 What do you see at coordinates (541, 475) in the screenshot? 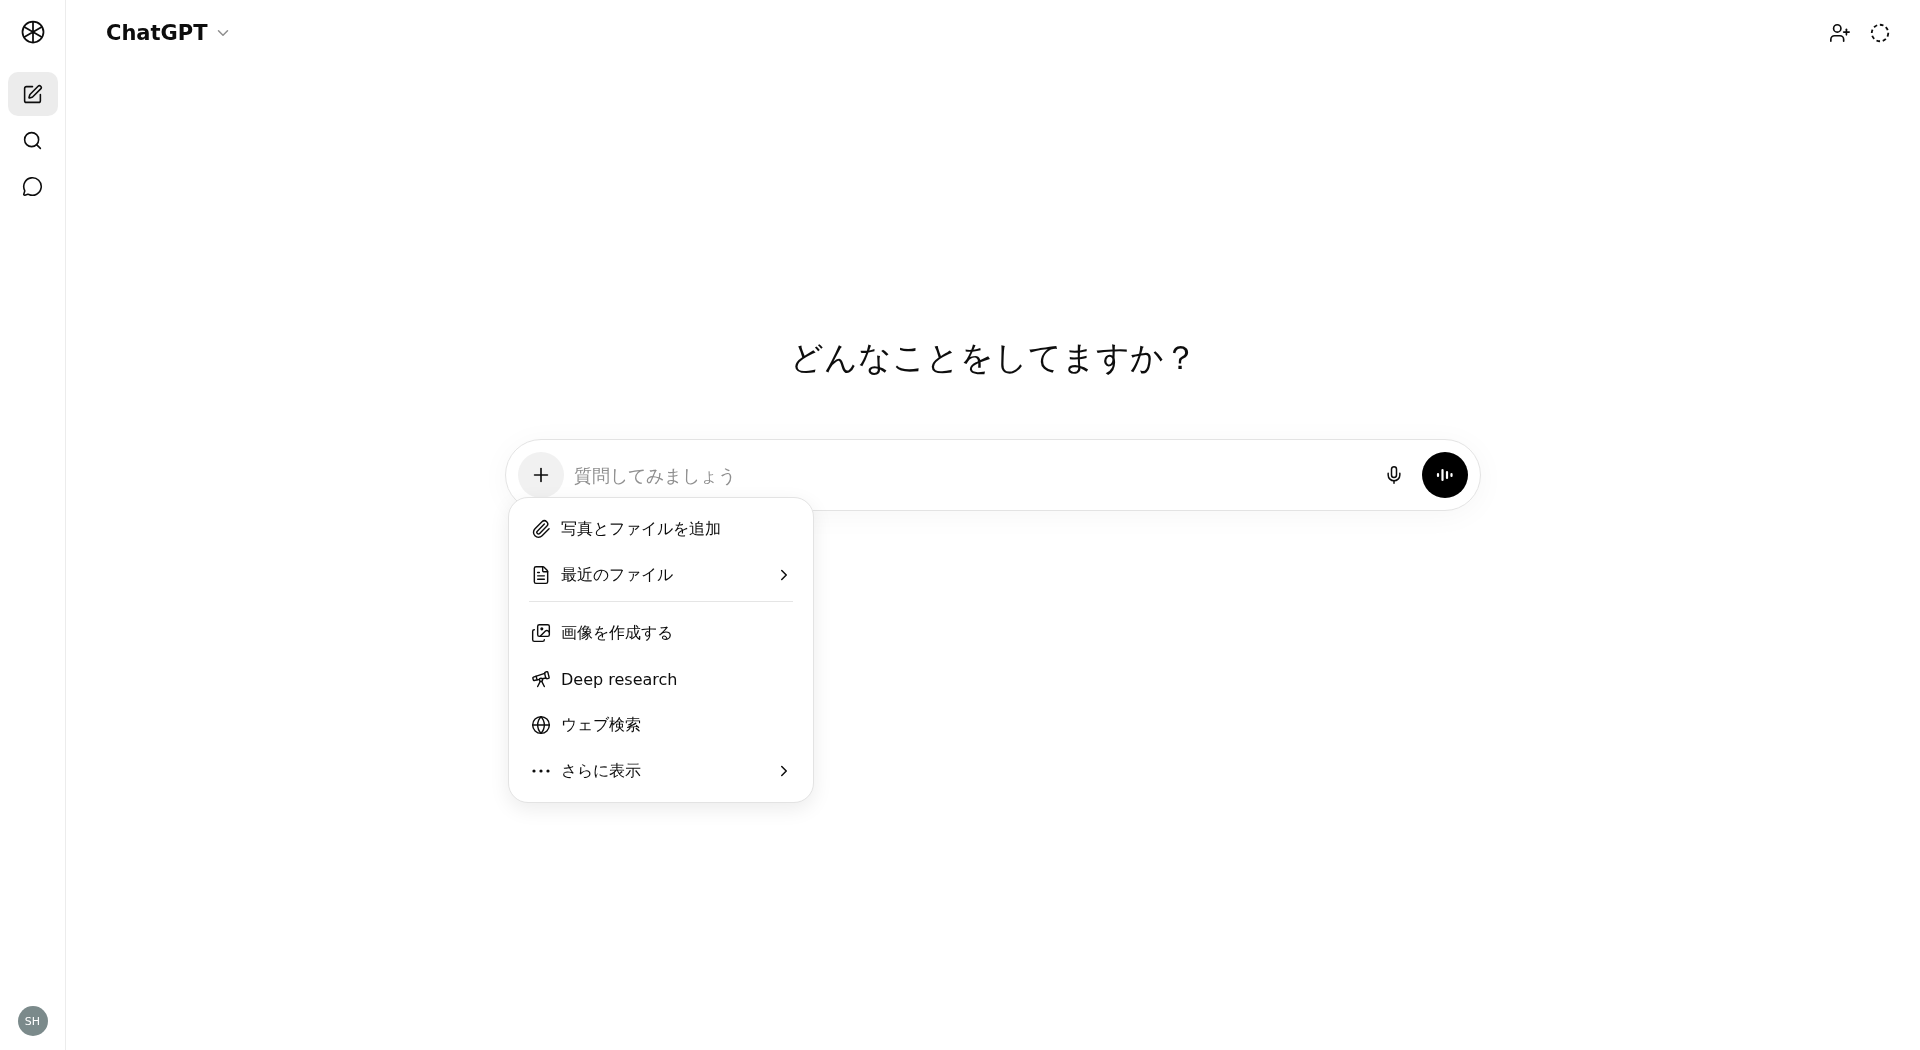
I see `plus-button` at bounding box center [541, 475].